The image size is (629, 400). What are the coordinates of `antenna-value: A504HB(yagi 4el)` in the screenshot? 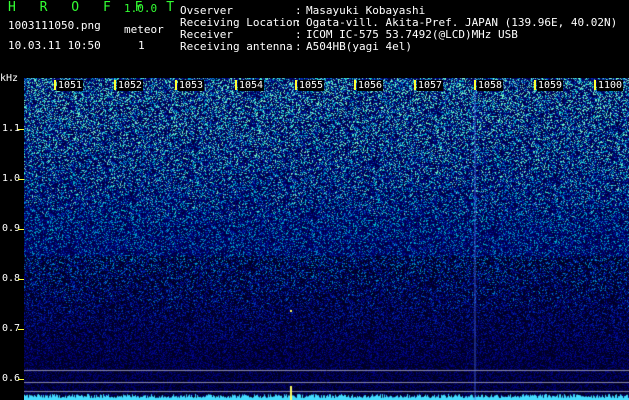 It's located at (359, 46).